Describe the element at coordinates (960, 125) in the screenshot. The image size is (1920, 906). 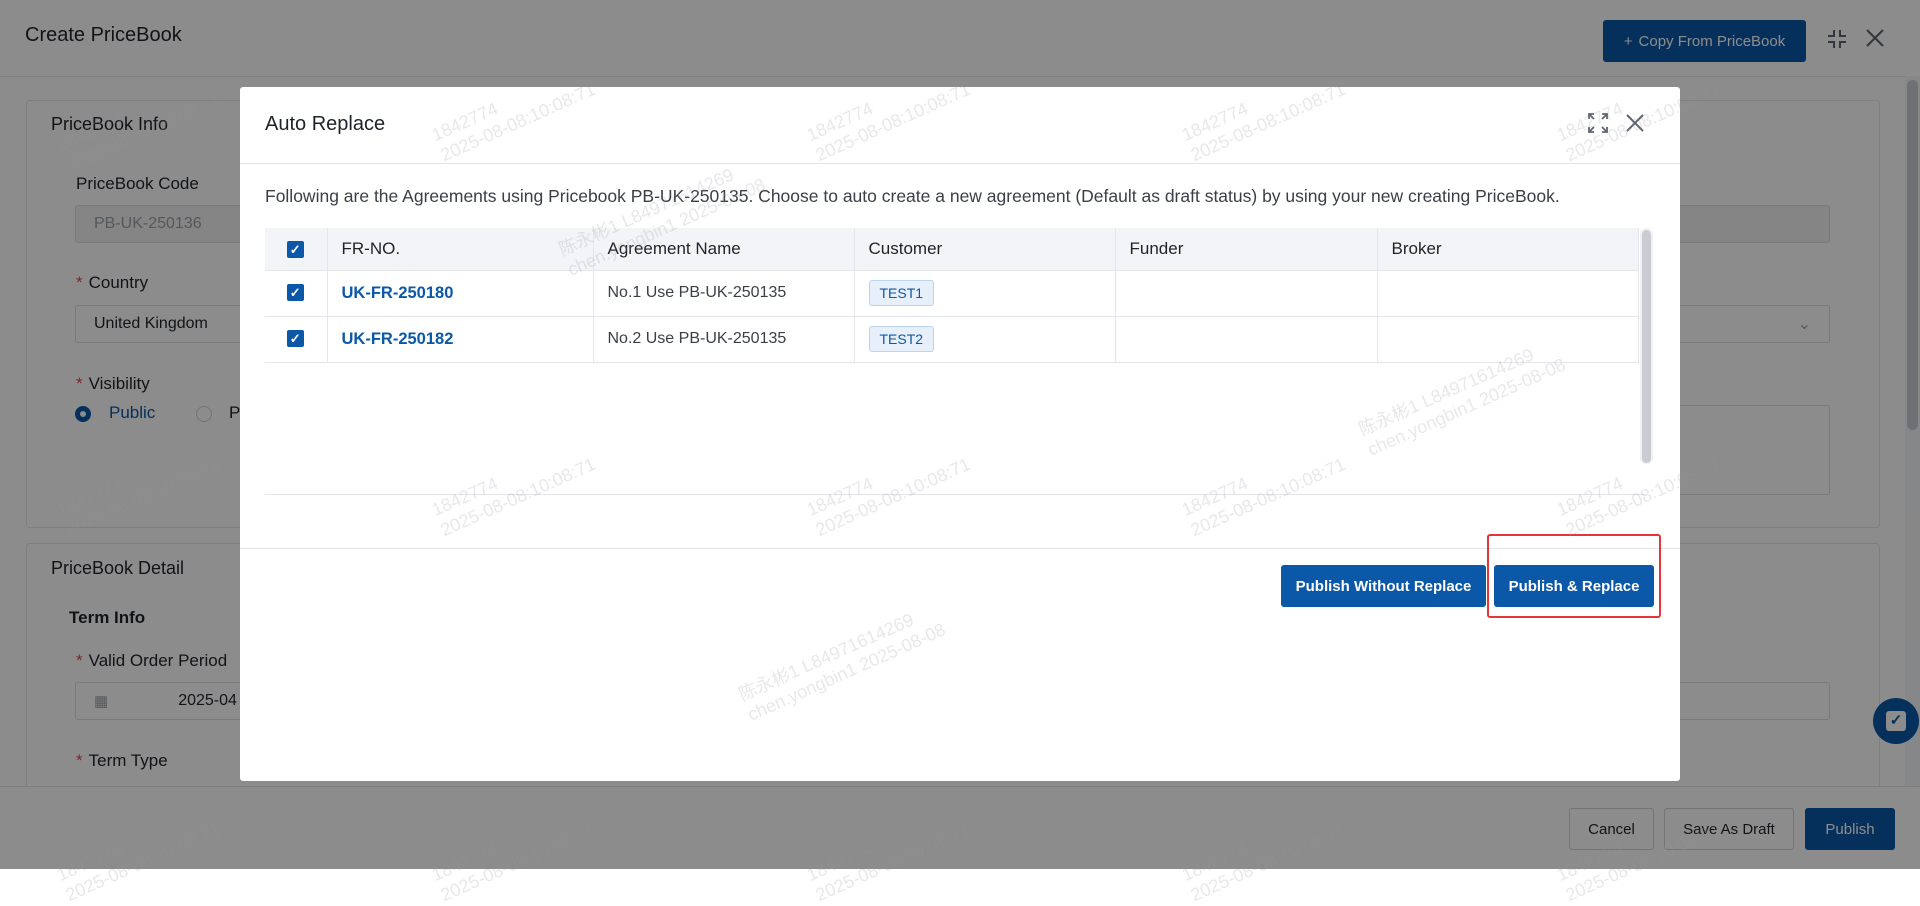
I see `modal-header: Auto Replace` at that location.